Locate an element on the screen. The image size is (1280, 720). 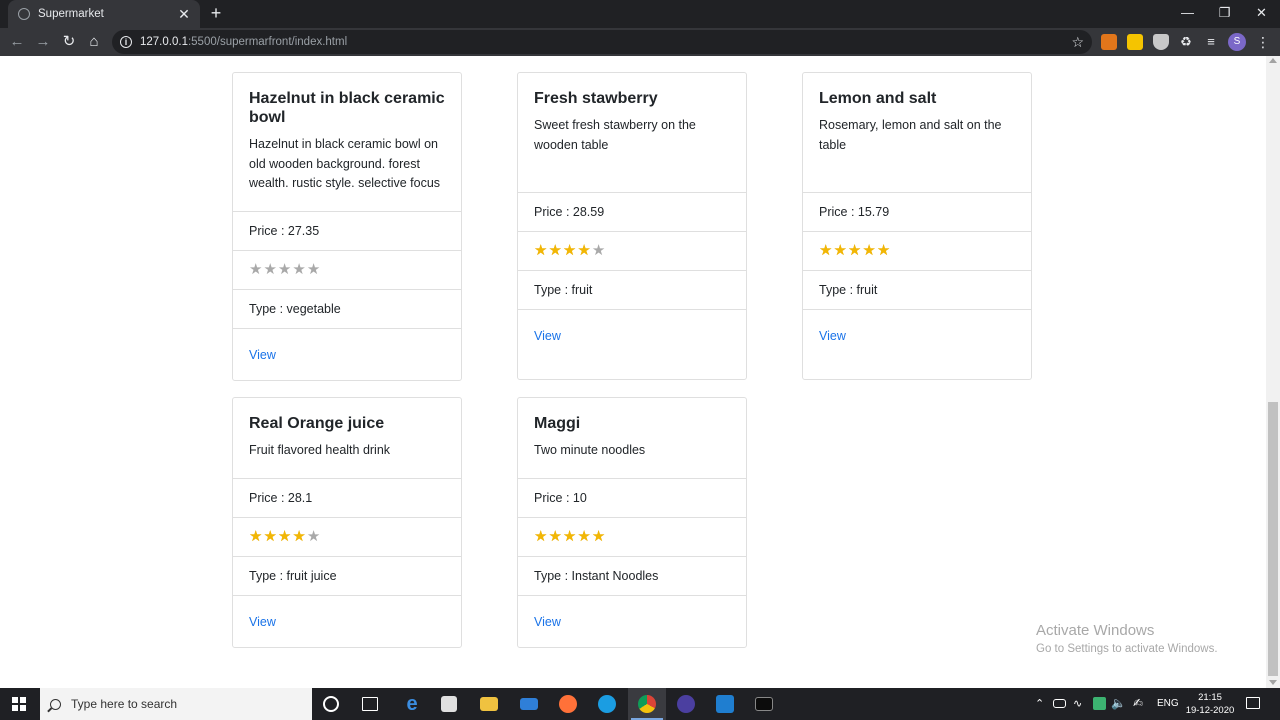
tab-close-button: ✕ is located at coordinates (184, 14).